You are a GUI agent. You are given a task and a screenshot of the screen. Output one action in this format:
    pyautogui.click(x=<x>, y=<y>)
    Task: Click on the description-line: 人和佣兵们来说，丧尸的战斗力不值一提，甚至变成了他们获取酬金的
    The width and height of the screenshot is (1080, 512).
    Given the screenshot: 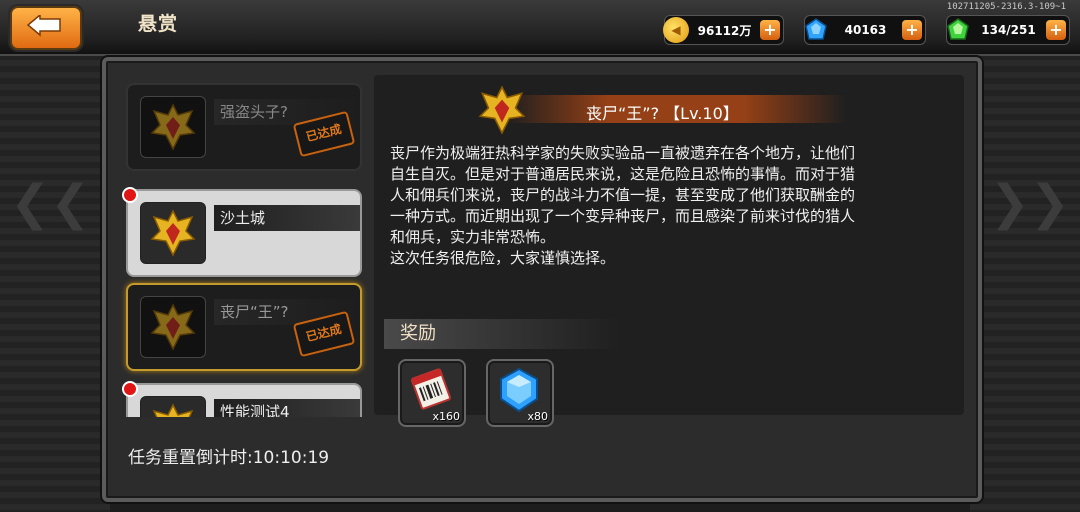 What is the action you would take?
    pyautogui.click(x=623, y=195)
    